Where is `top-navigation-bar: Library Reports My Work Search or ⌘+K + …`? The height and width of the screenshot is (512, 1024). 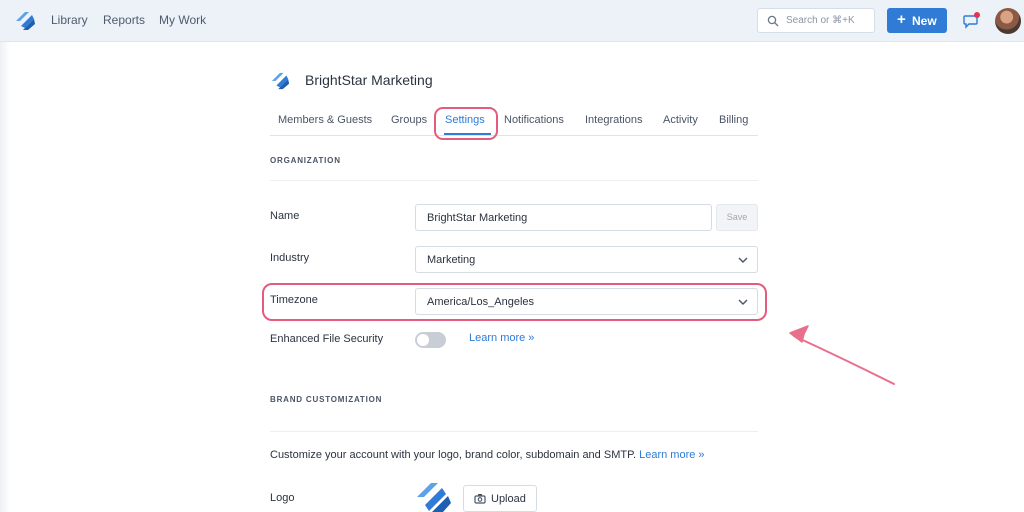
top-navigation-bar: Library Reports My Work Search or ⌘+K + … is located at coordinates (512, 21).